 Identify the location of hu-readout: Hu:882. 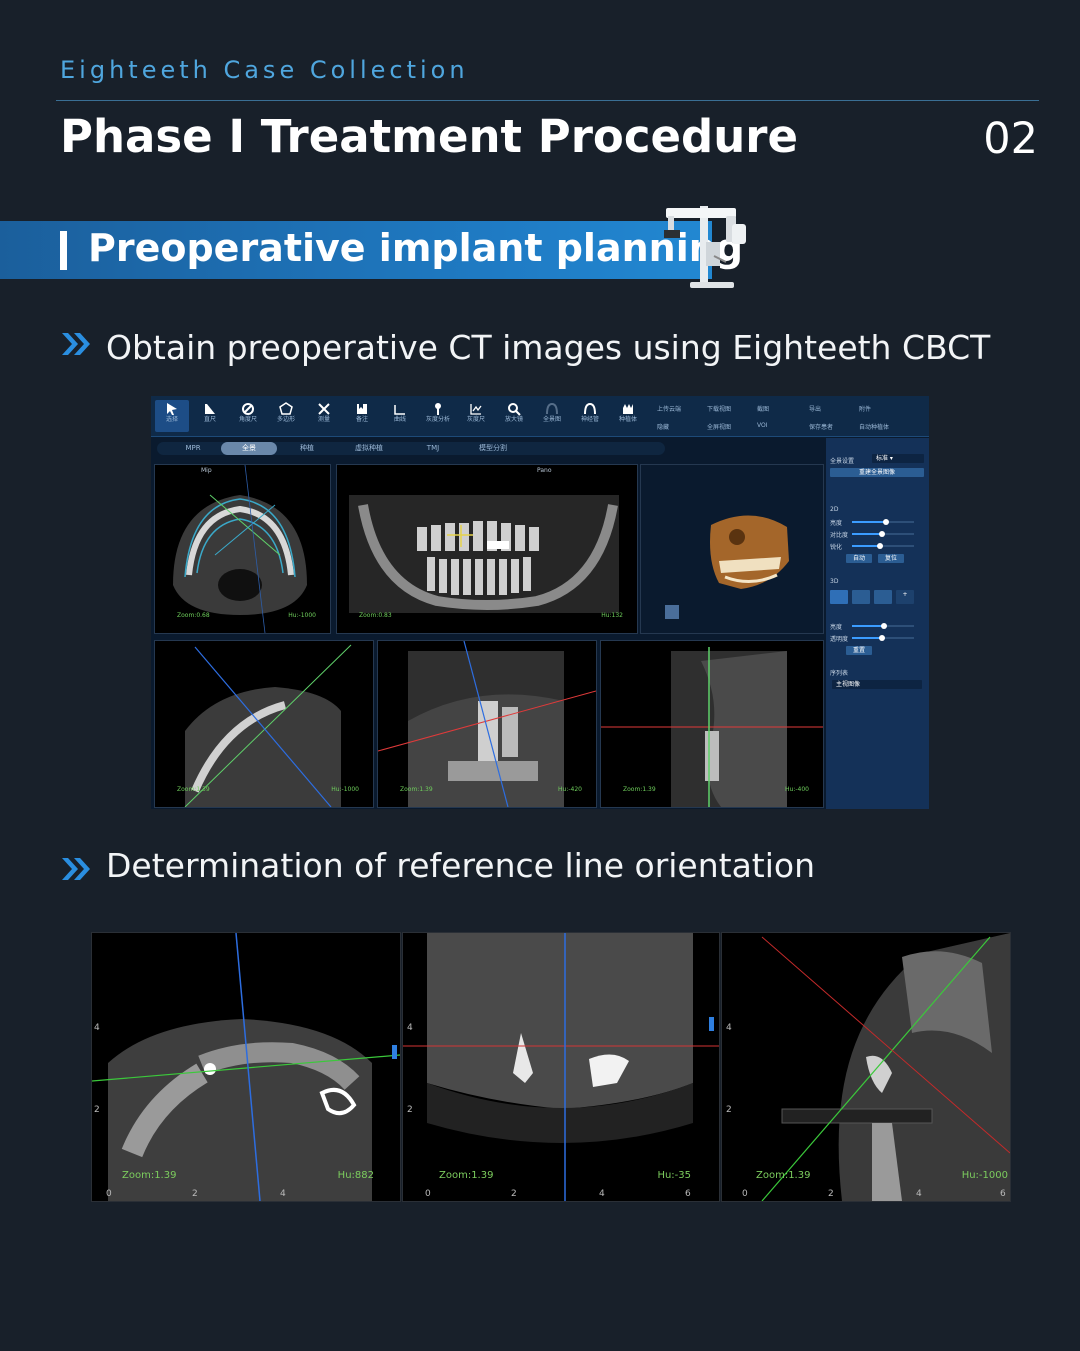
(355, 1175).